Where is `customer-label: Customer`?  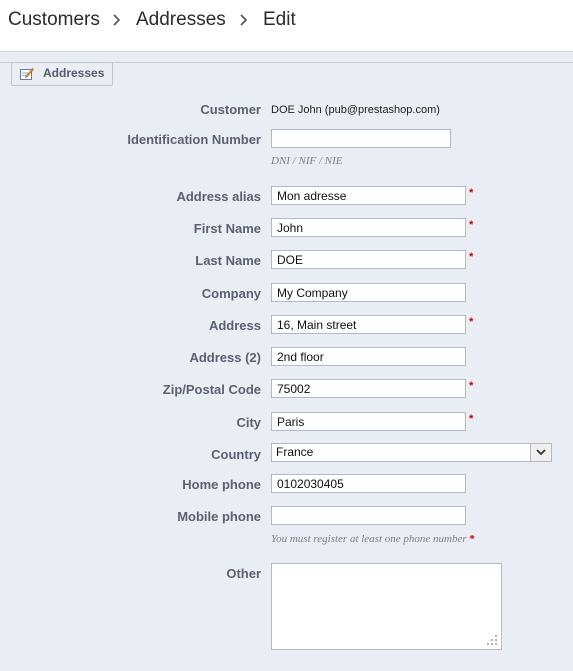 customer-label: Customer is located at coordinates (230, 109).